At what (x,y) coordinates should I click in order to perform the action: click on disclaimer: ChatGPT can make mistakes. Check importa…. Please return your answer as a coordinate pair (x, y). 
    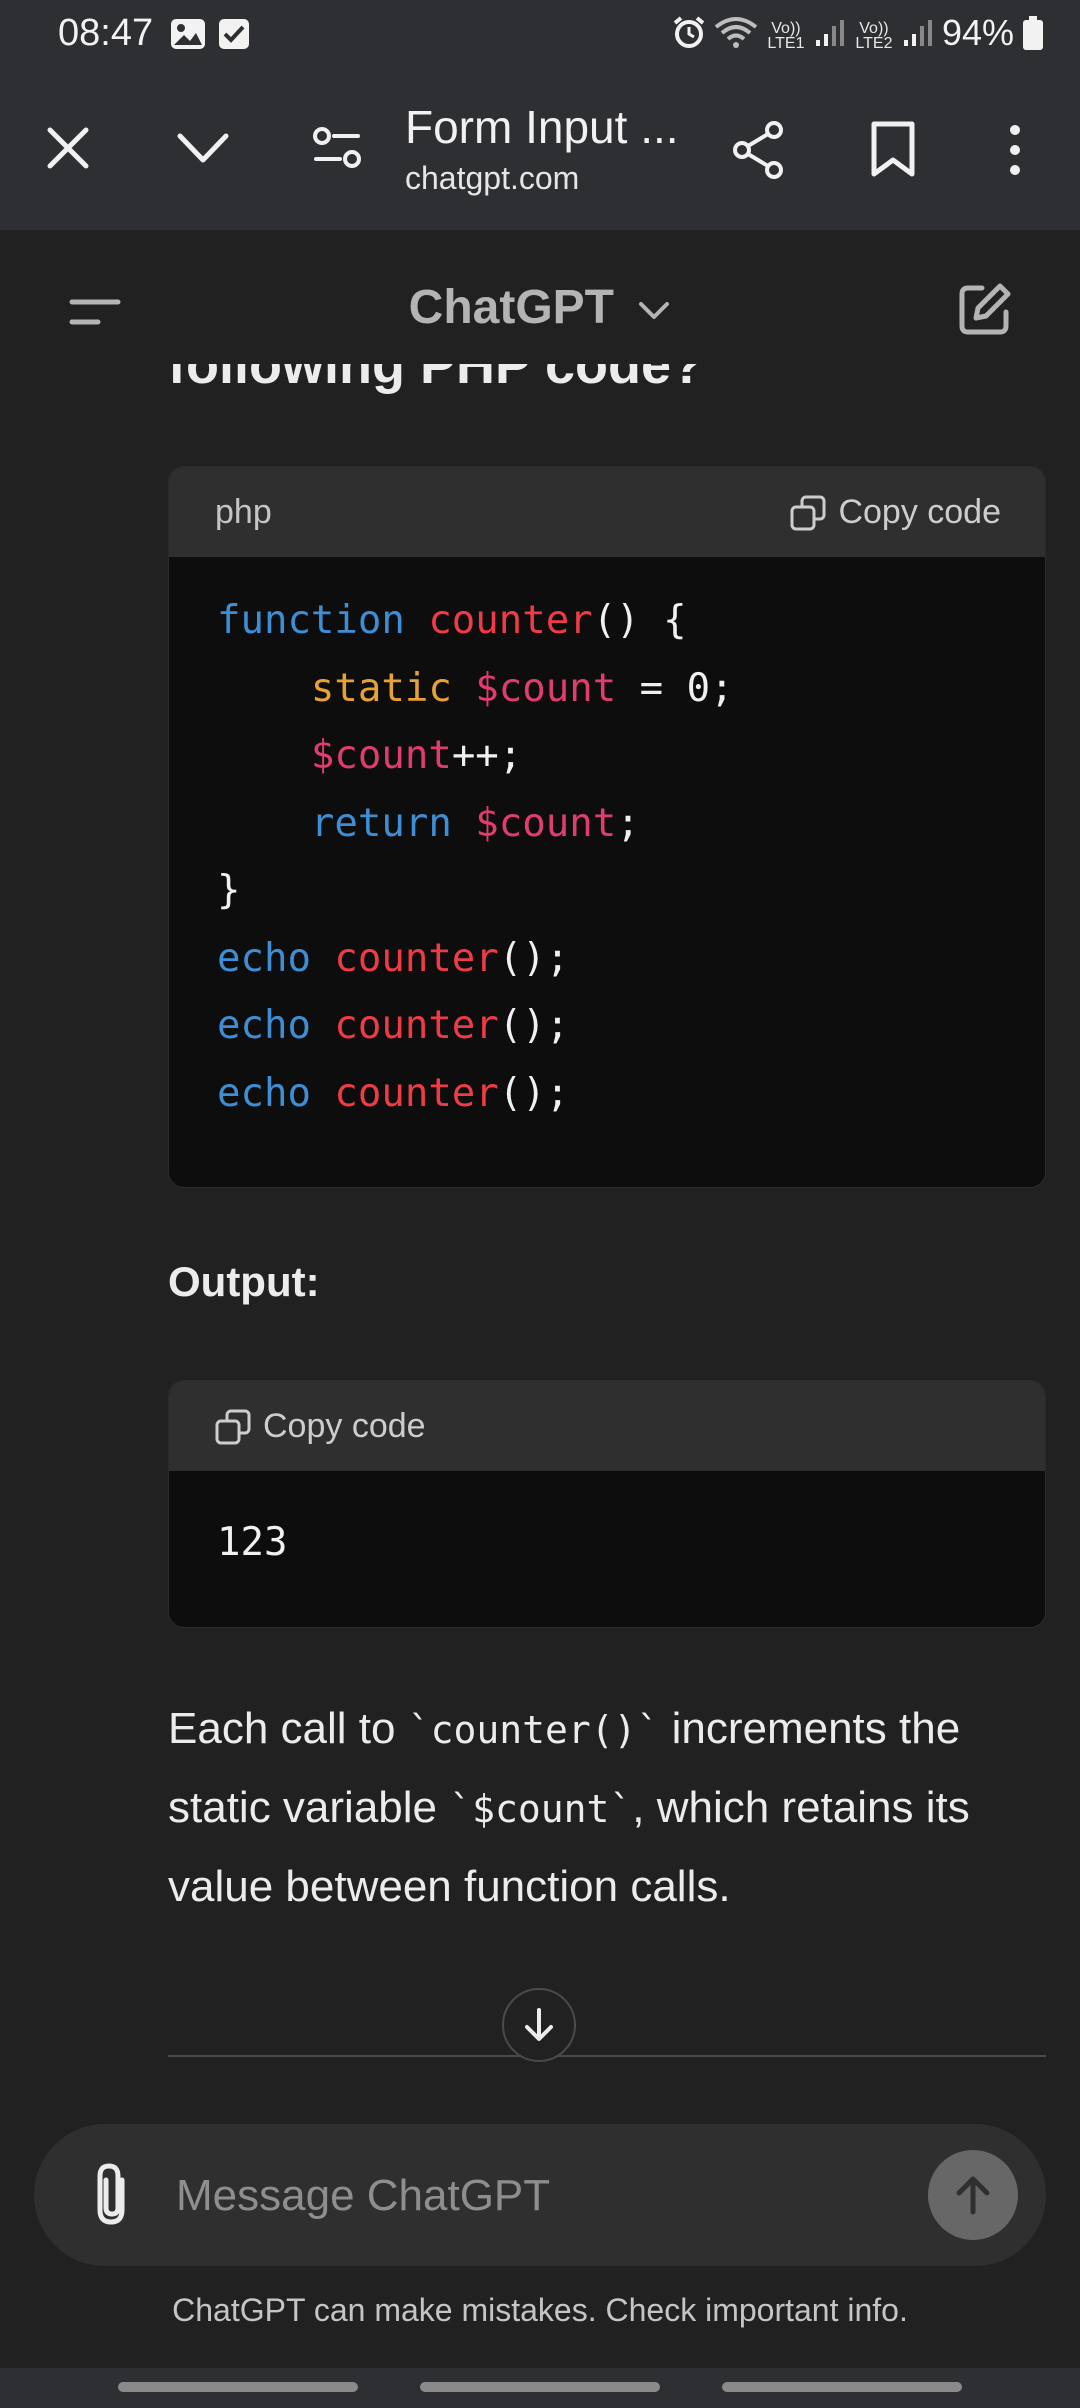
    Looking at the image, I should click on (540, 2310).